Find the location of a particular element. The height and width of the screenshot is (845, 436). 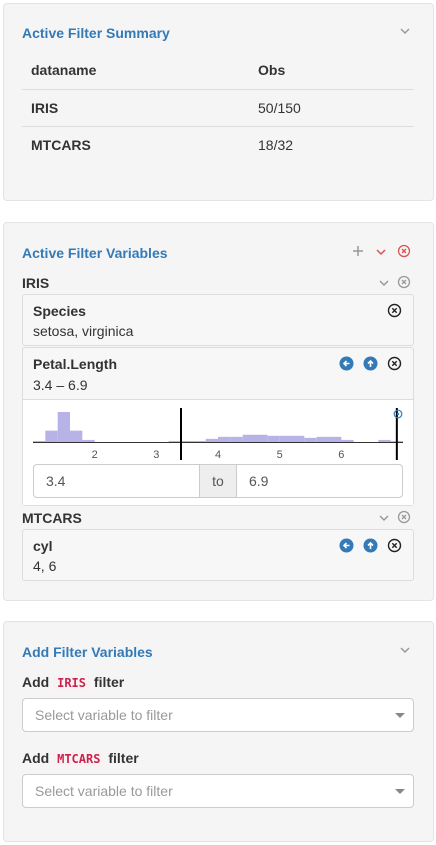

group-title-mtcars: MTCARS is located at coordinates (52, 518).